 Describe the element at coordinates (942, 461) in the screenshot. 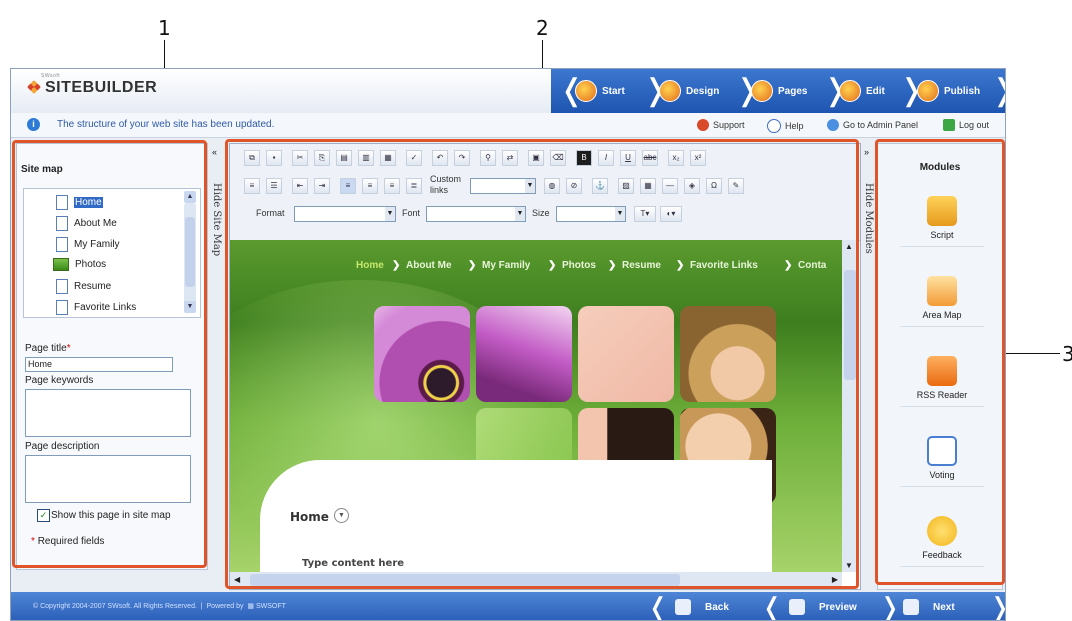

I see `module-voting: Voting` at that location.